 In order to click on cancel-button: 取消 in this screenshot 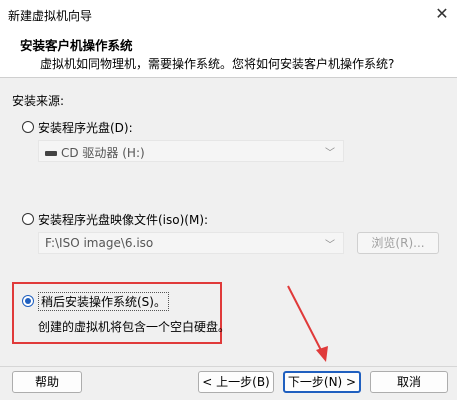, I will do `click(409, 382)`.